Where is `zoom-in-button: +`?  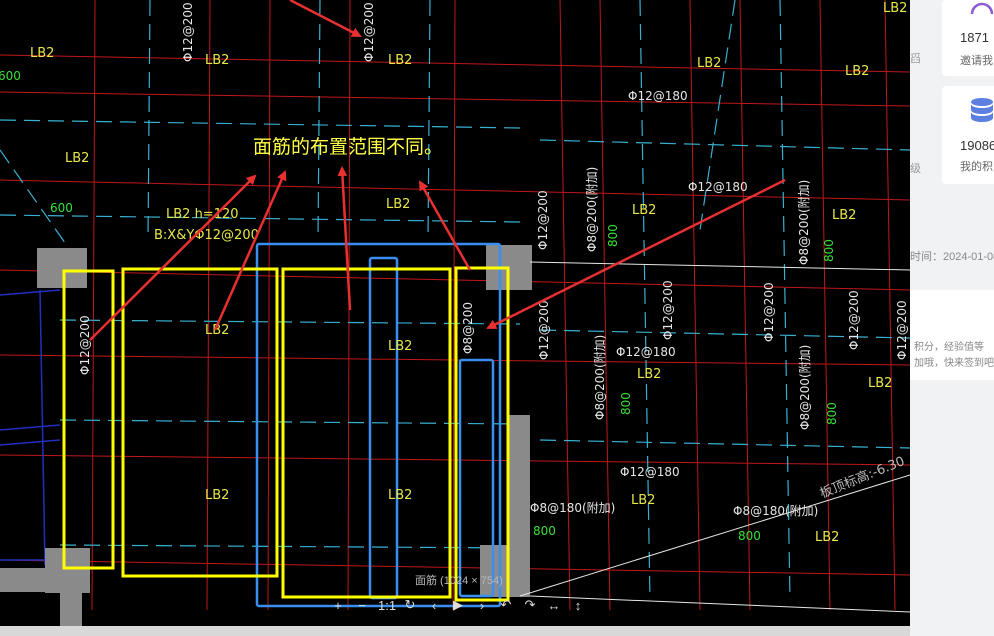
zoom-in-button: + is located at coordinates (338, 605).